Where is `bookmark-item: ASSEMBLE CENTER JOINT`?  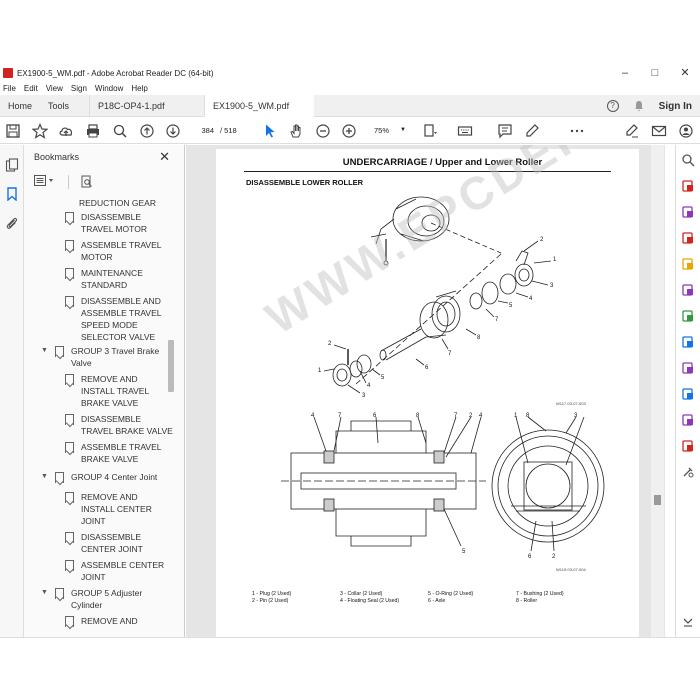 bookmark-item: ASSEMBLE CENTER JOINT is located at coordinates (114, 571).